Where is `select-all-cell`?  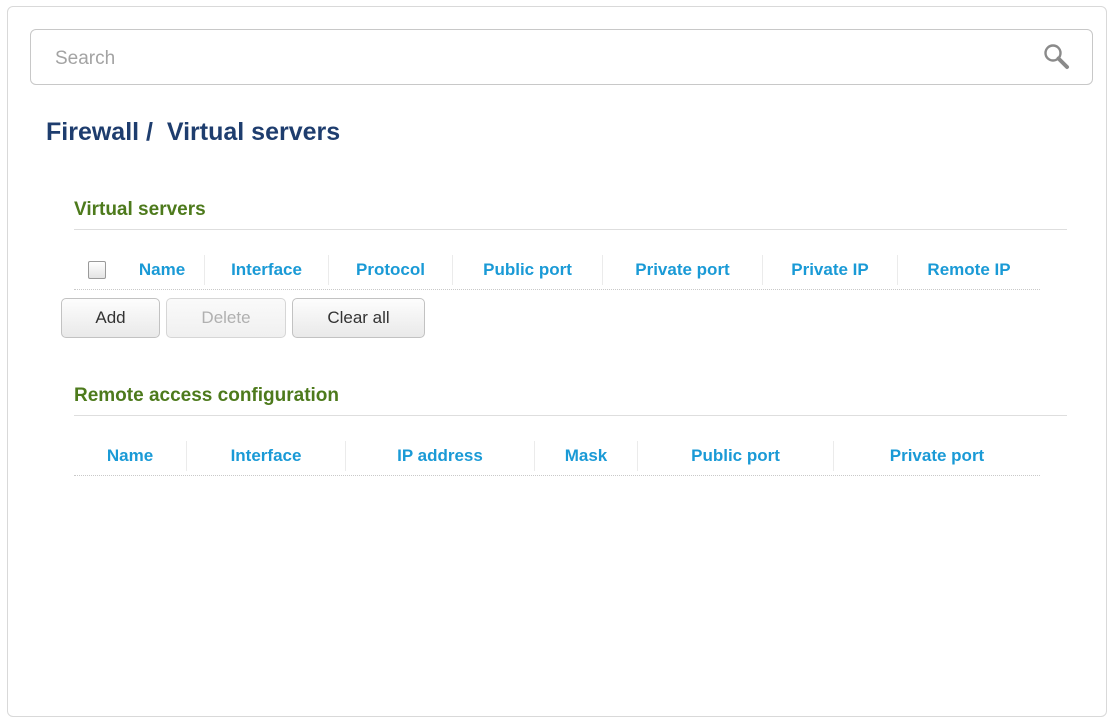 select-all-cell is located at coordinates (97, 270).